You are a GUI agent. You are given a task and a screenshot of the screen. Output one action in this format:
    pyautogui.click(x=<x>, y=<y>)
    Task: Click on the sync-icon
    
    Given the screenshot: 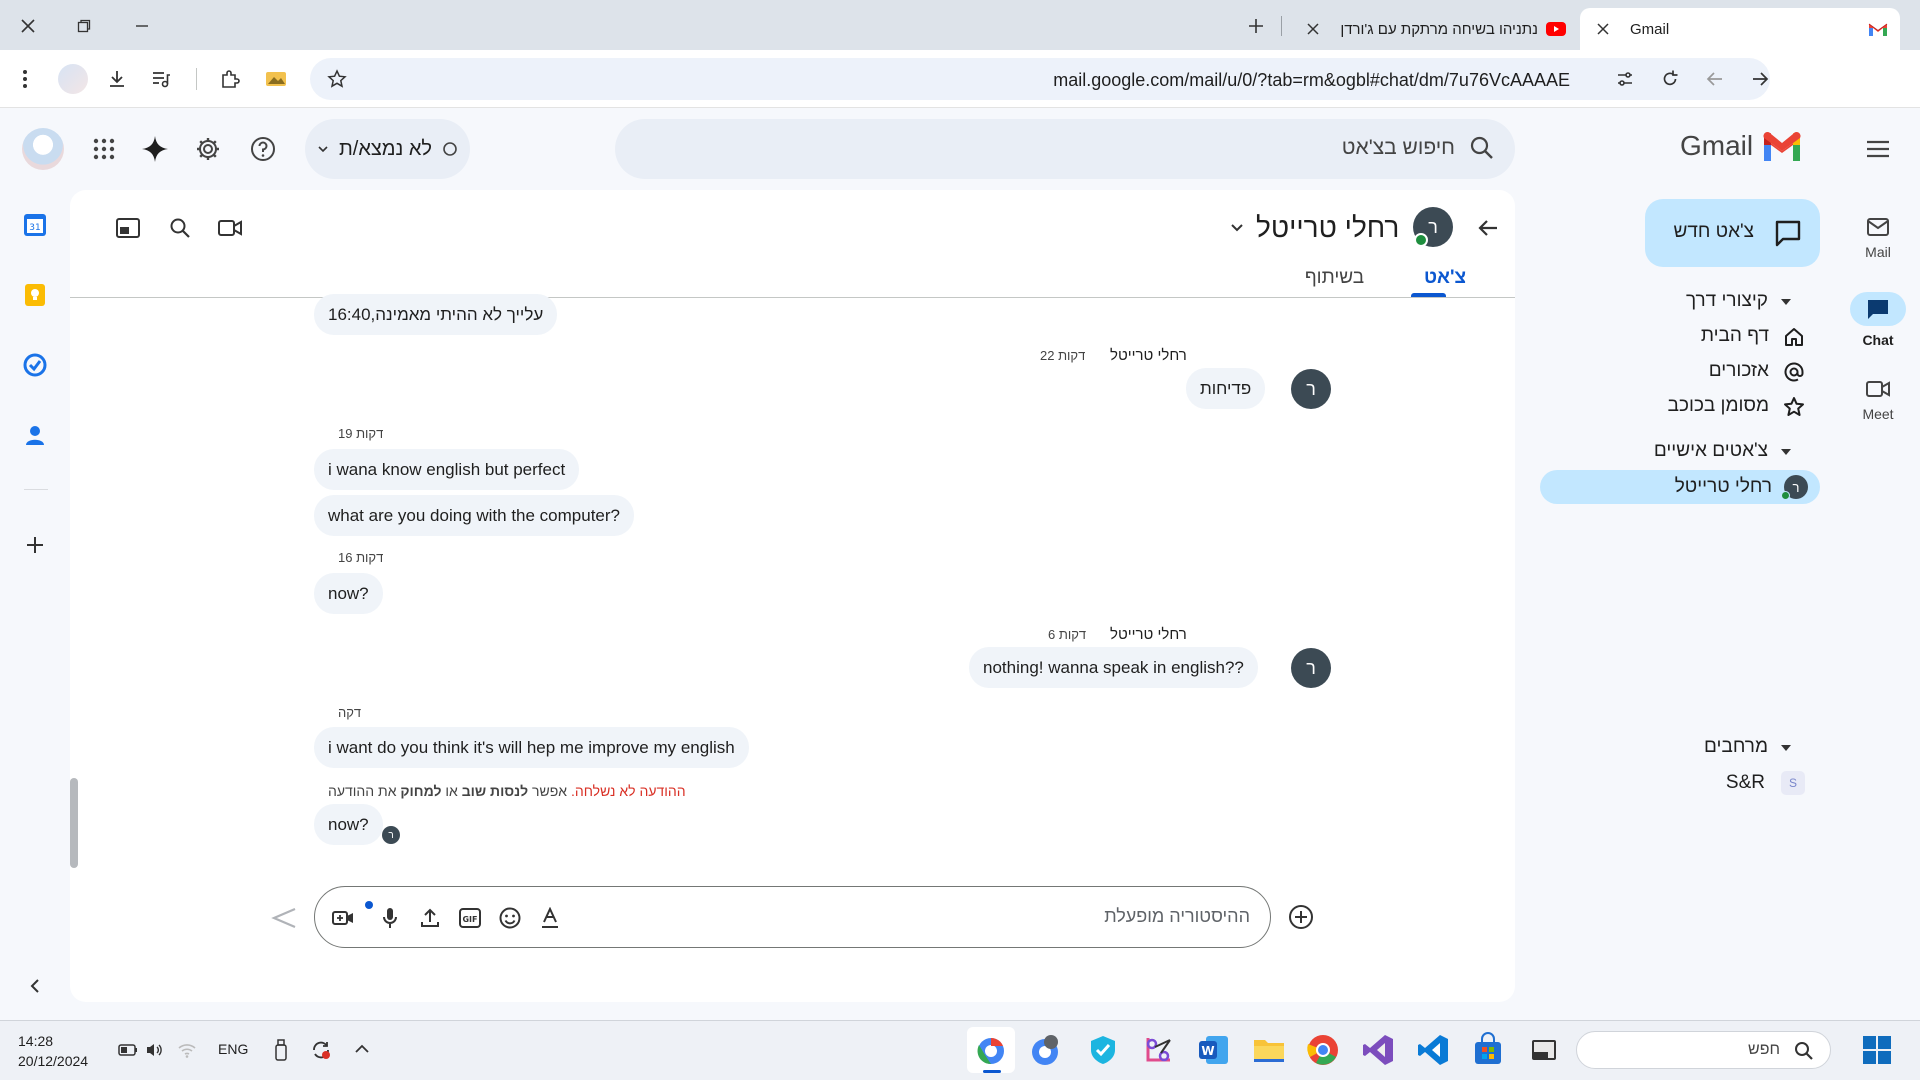 What is the action you would take?
    pyautogui.click(x=321, y=1050)
    